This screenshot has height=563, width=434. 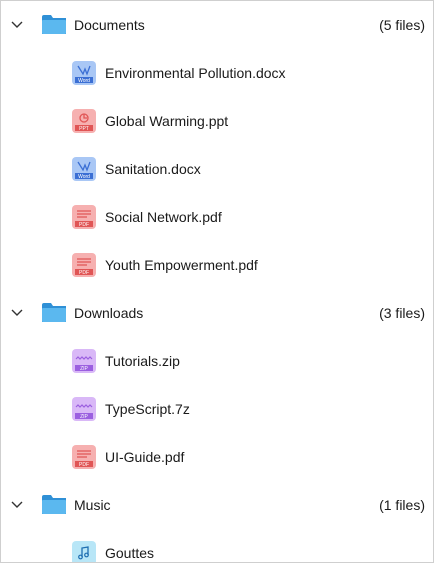 I want to click on file-name: Social Network.pdf, so click(x=163, y=217).